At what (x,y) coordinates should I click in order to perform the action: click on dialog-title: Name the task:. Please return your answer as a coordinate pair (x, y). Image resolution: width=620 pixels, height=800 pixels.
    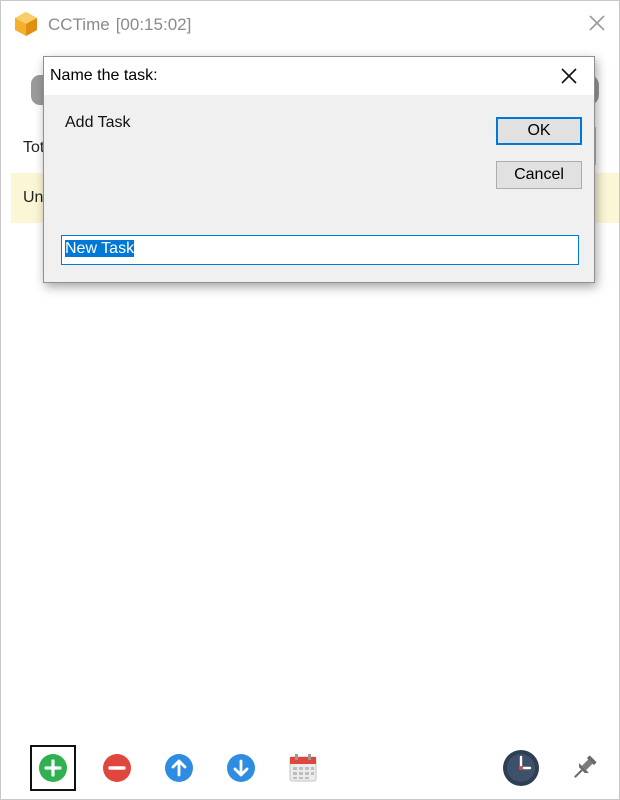
    Looking at the image, I should click on (104, 75).